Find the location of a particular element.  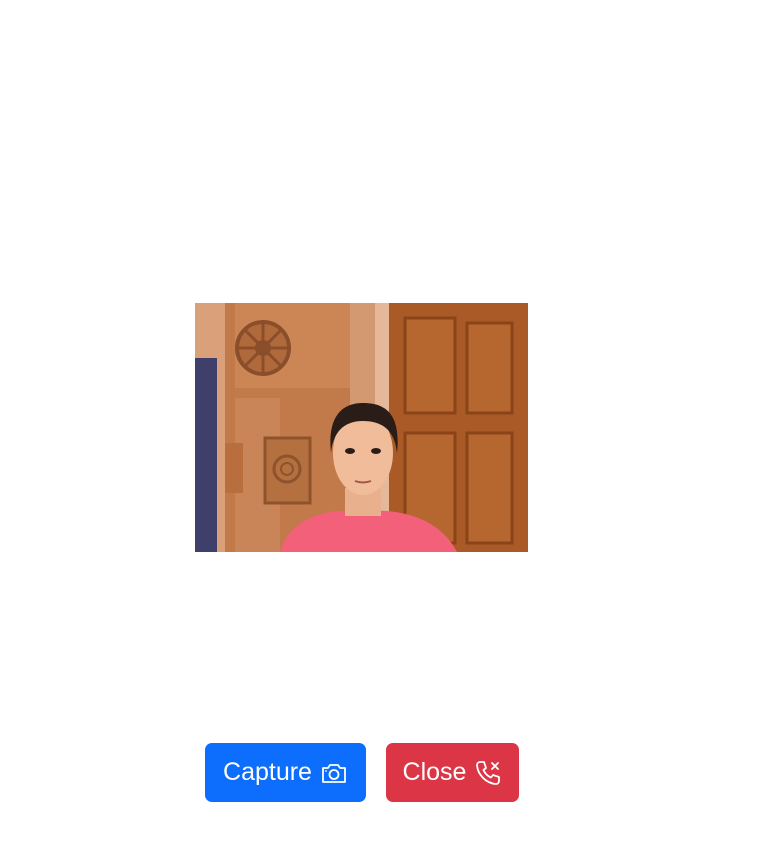

close-button-label: Close is located at coordinates (434, 772).